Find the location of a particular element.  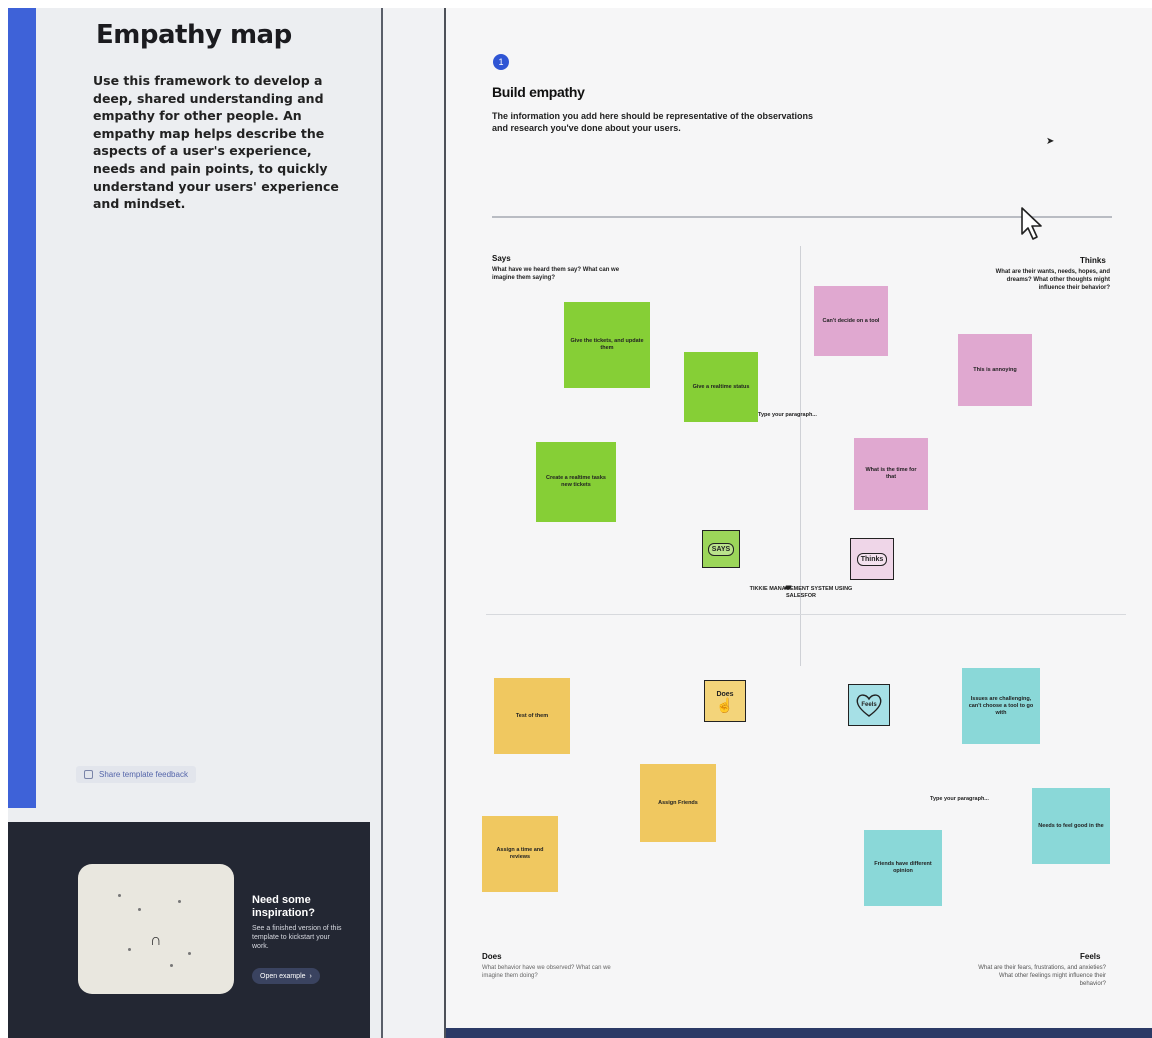

says-tag: SAYS is located at coordinates (721, 549).